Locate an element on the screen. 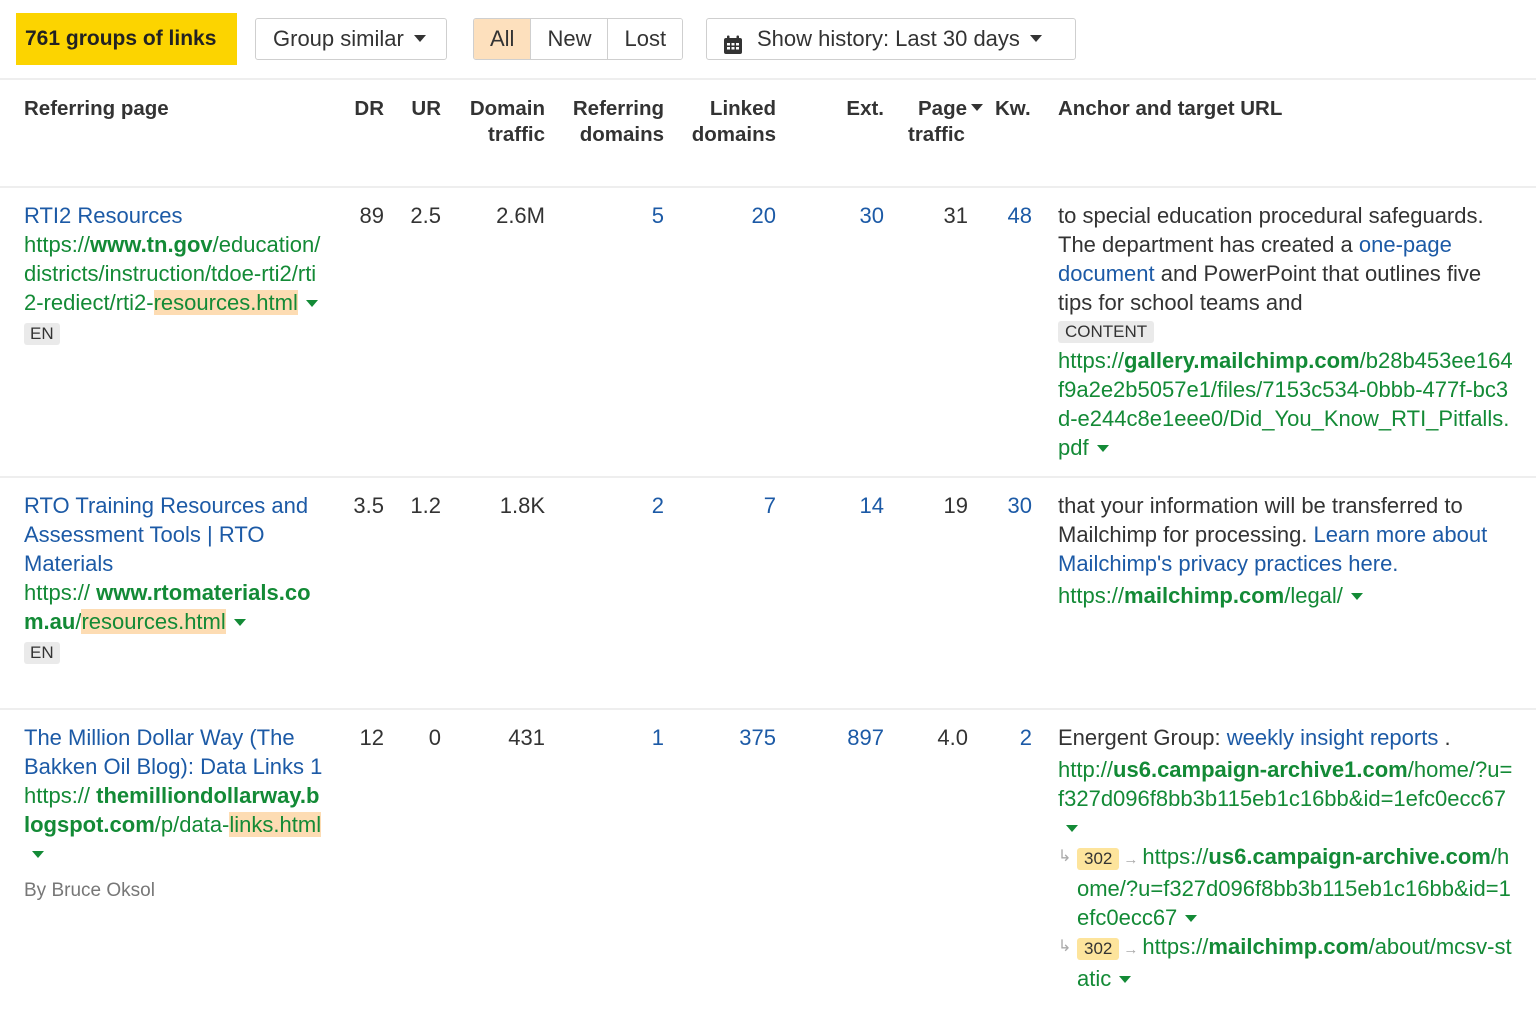  linked-domains-value: 375 is located at coordinates (726, 737).